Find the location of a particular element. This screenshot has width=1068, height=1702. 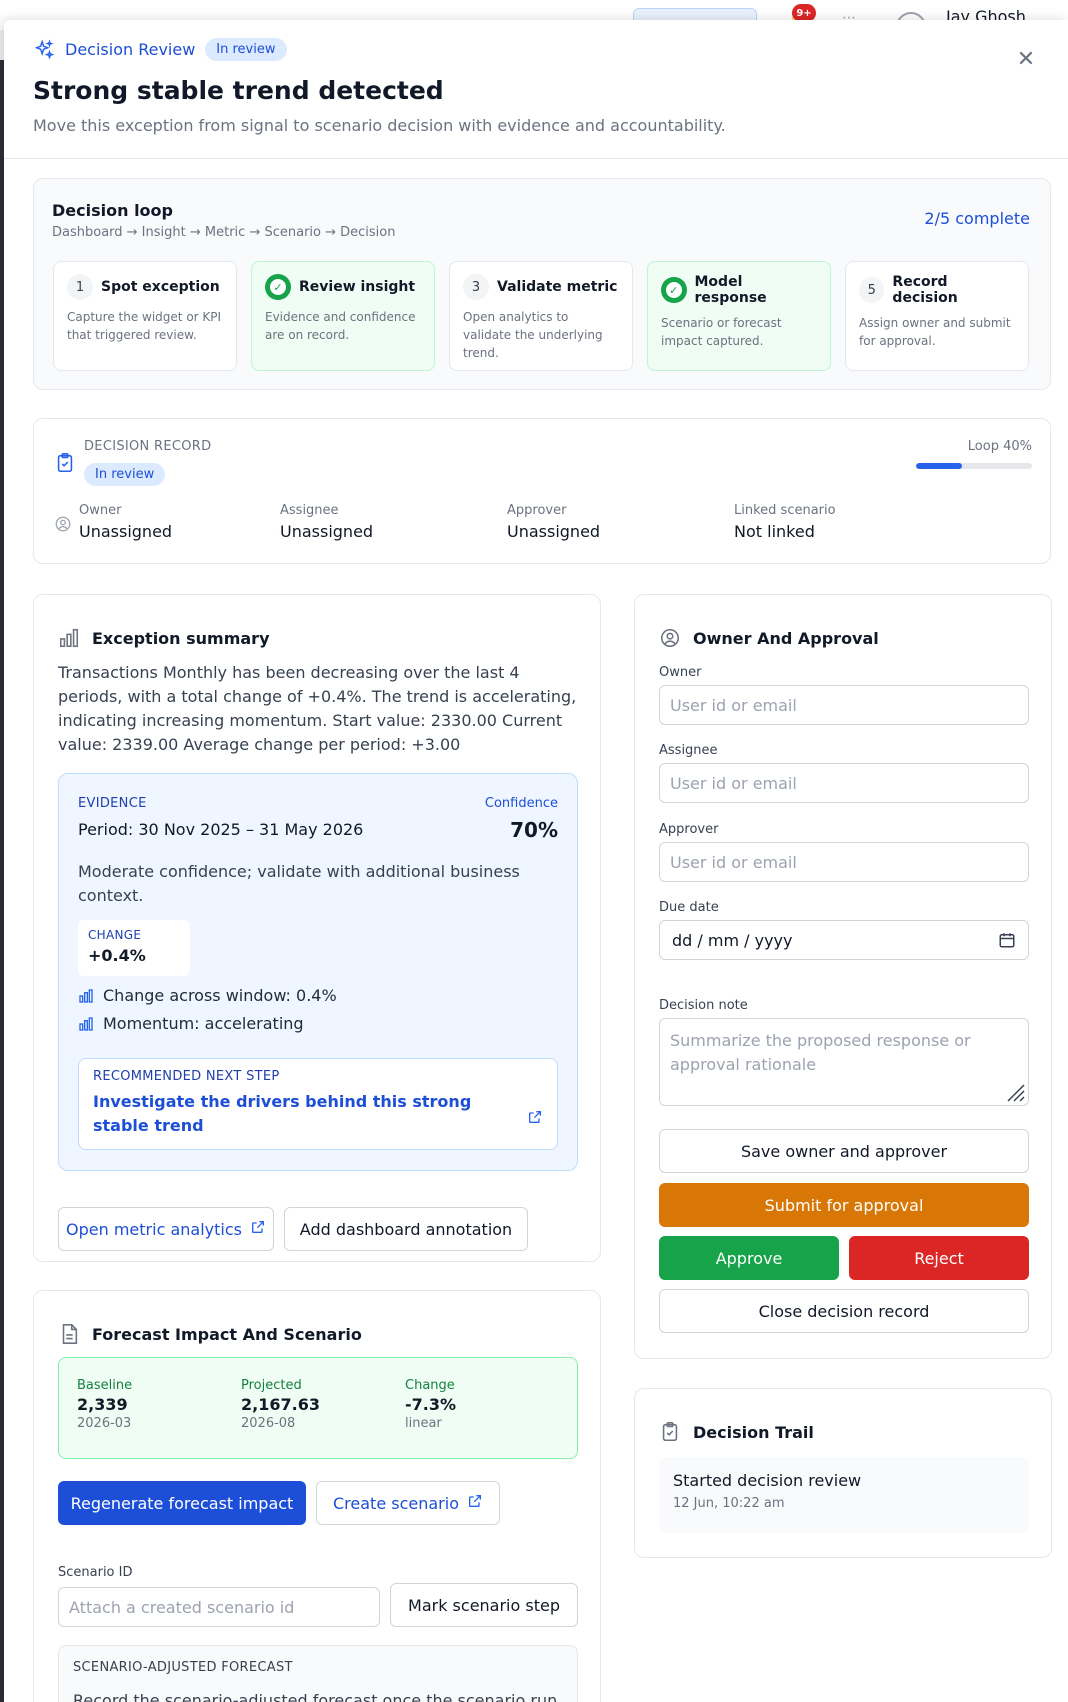

due-date-label: Due date is located at coordinates (689, 907).